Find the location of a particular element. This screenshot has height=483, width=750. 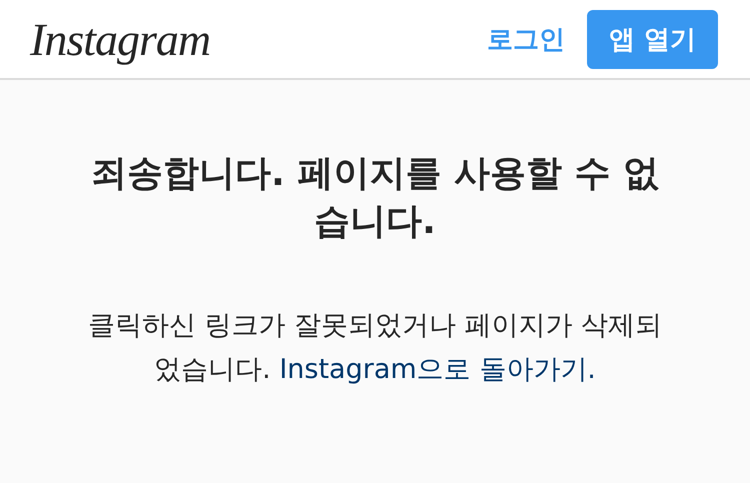

open-app-button: 앱 열기 is located at coordinates (652, 39).